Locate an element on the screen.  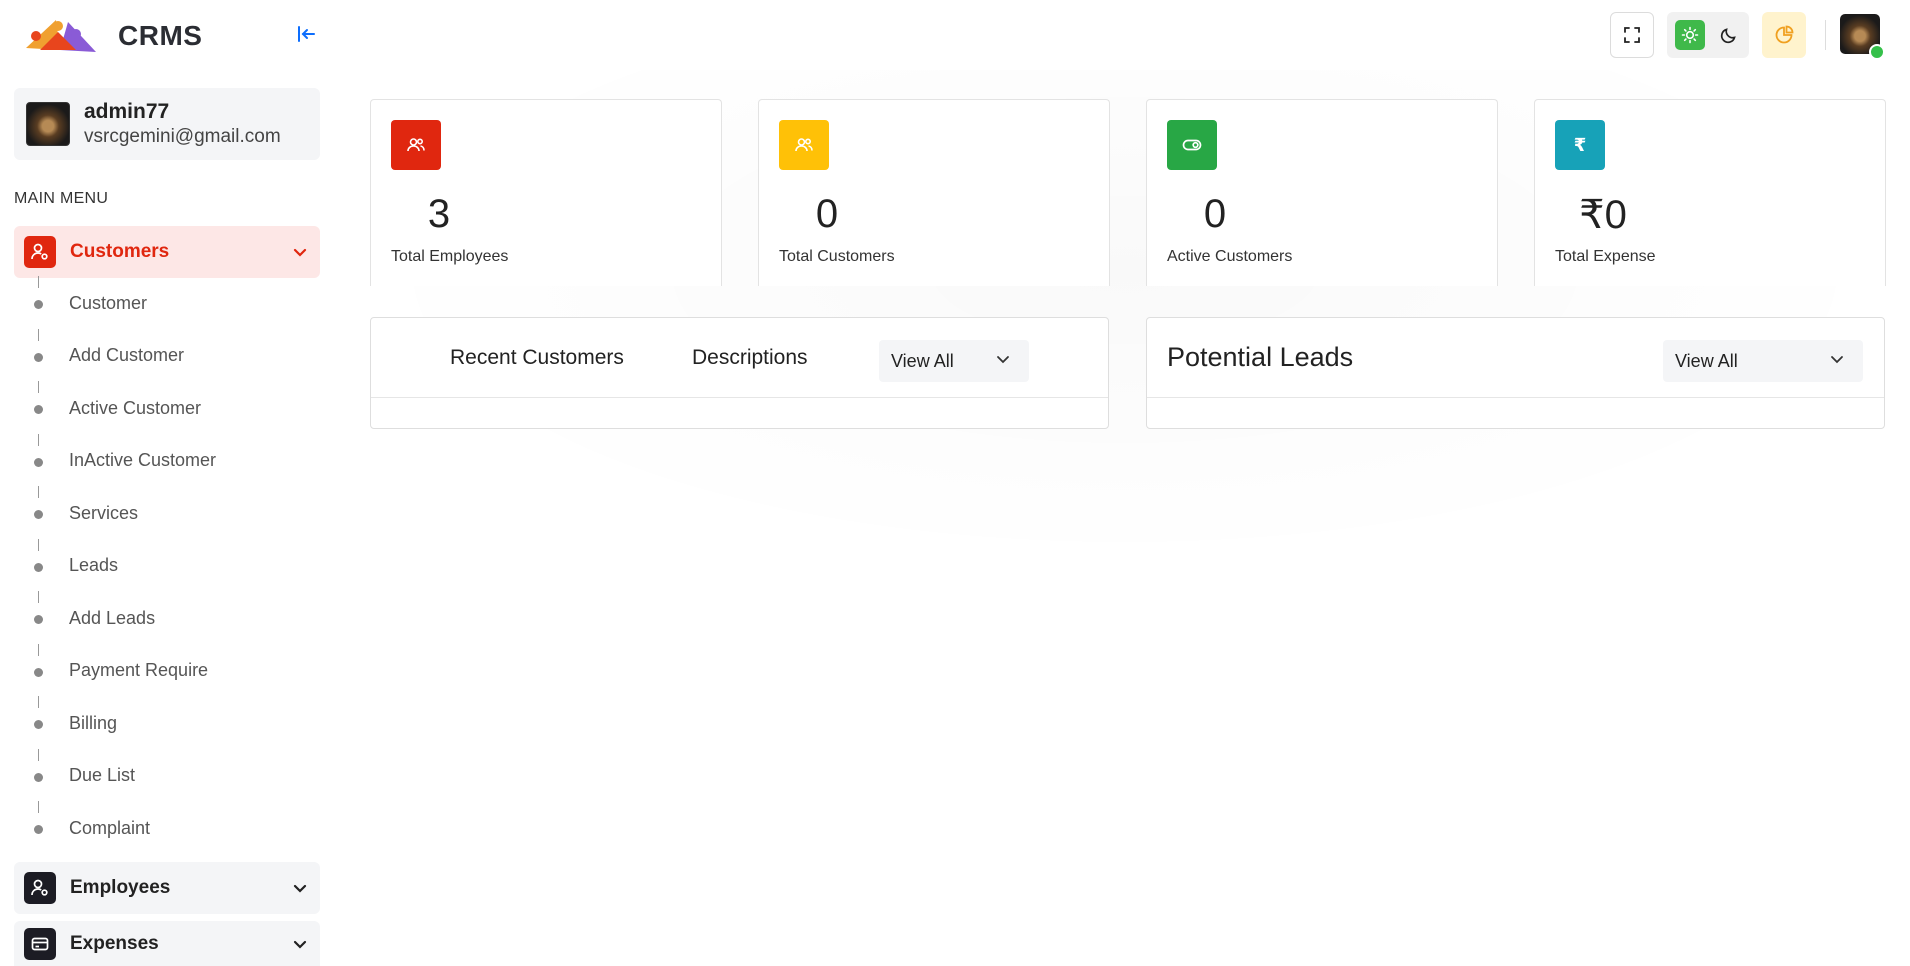
fullscreen-button is located at coordinates (1632, 35).